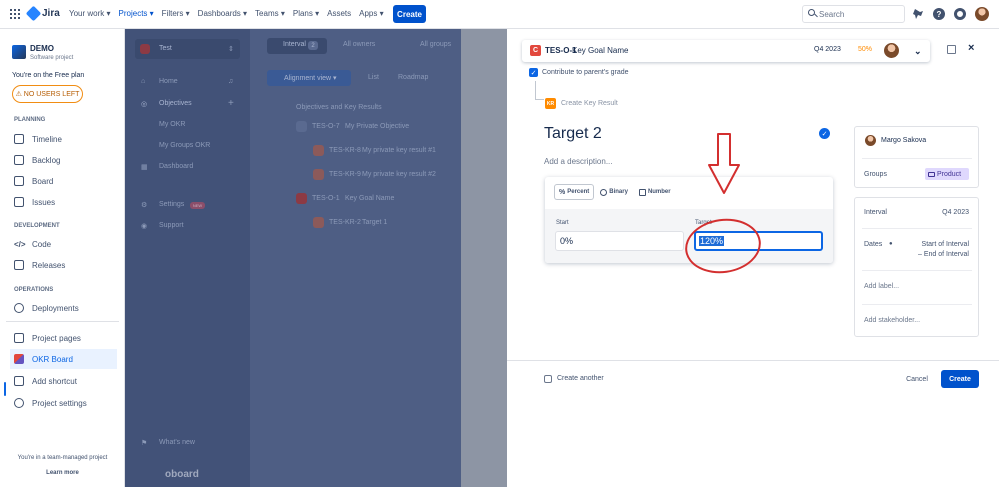 The image size is (999, 487). I want to click on sidebar-item-label: Board, so click(43, 181).